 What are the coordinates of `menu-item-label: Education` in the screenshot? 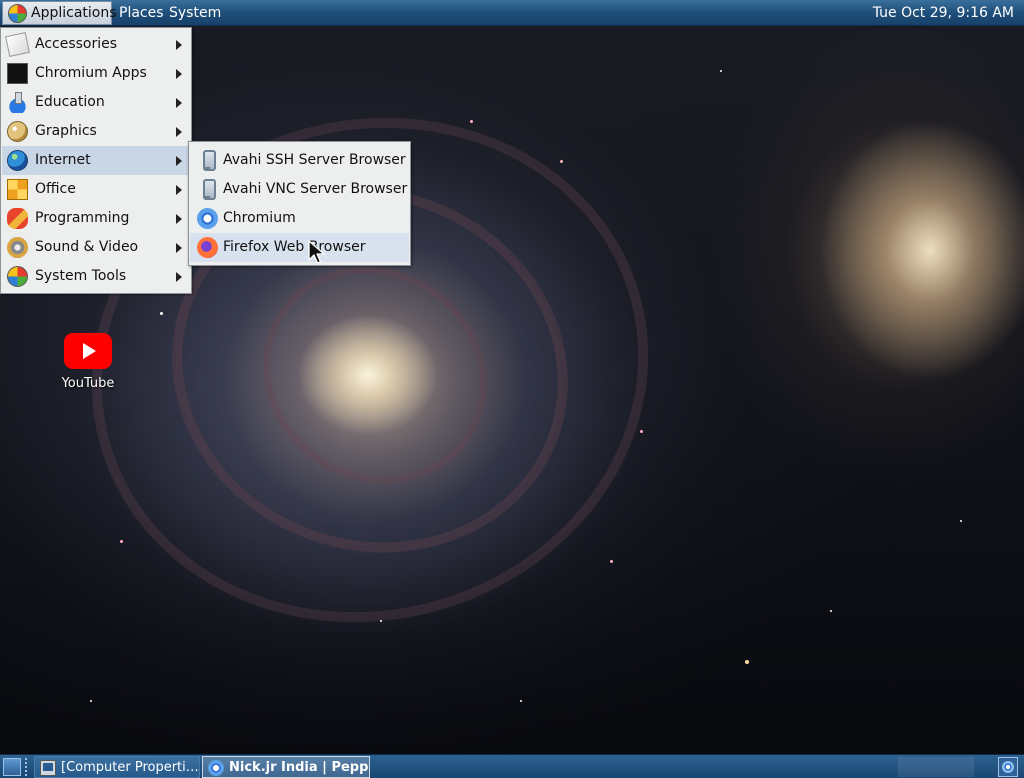 It's located at (70, 102).